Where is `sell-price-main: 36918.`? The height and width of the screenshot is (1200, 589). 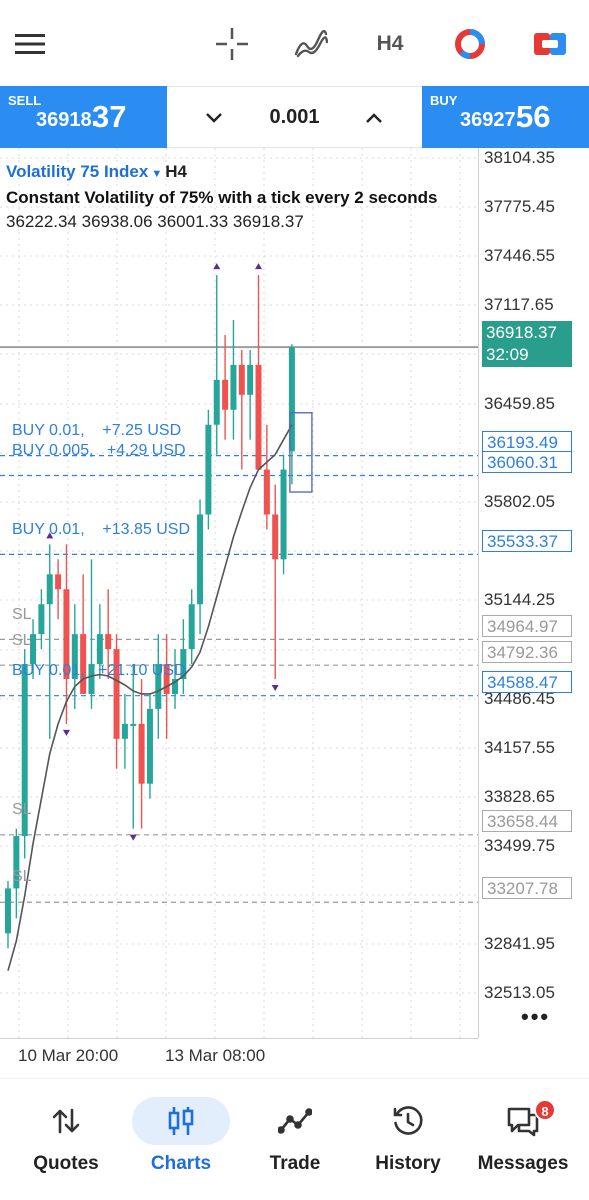
sell-price-main: 36918. is located at coordinates (67, 120).